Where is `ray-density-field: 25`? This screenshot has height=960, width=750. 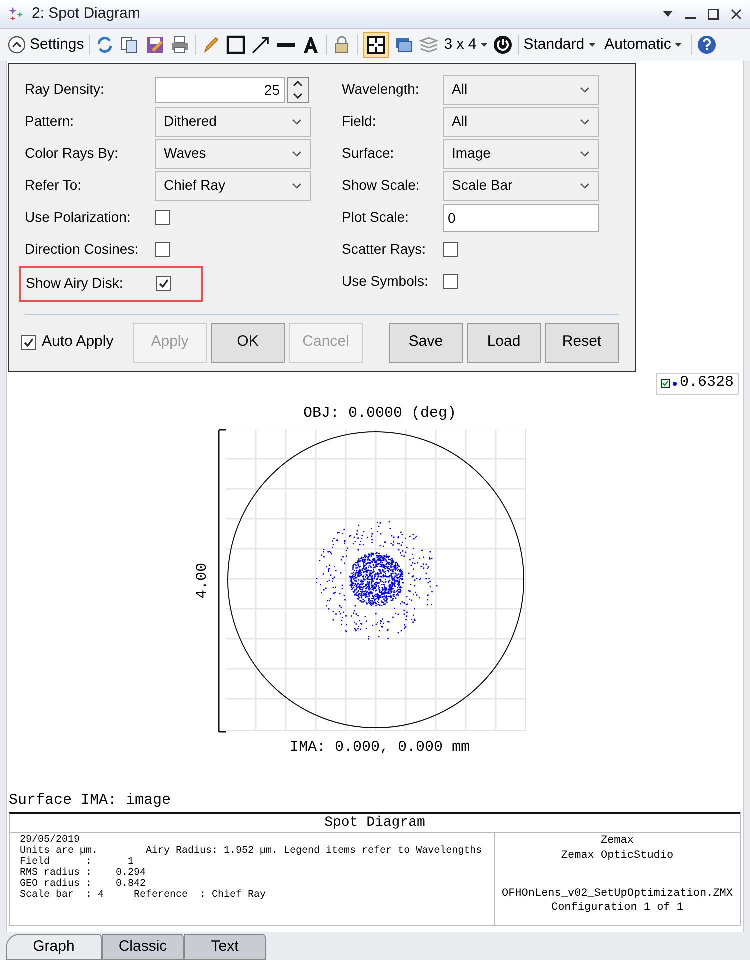
ray-density-field: 25 is located at coordinates (220, 89).